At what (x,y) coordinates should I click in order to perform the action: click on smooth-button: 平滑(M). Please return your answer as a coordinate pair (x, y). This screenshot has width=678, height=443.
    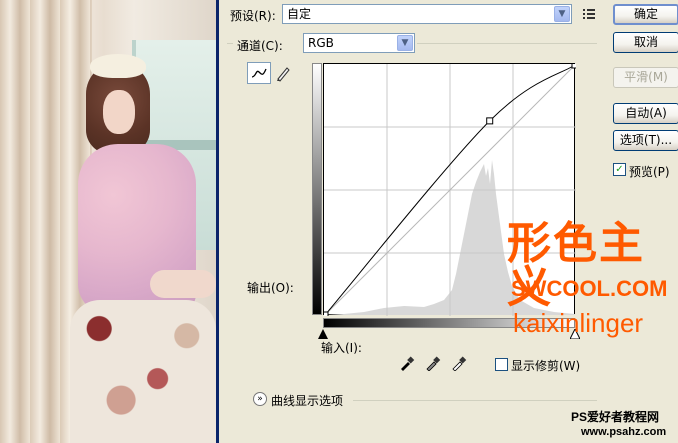
    Looking at the image, I should click on (645, 77).